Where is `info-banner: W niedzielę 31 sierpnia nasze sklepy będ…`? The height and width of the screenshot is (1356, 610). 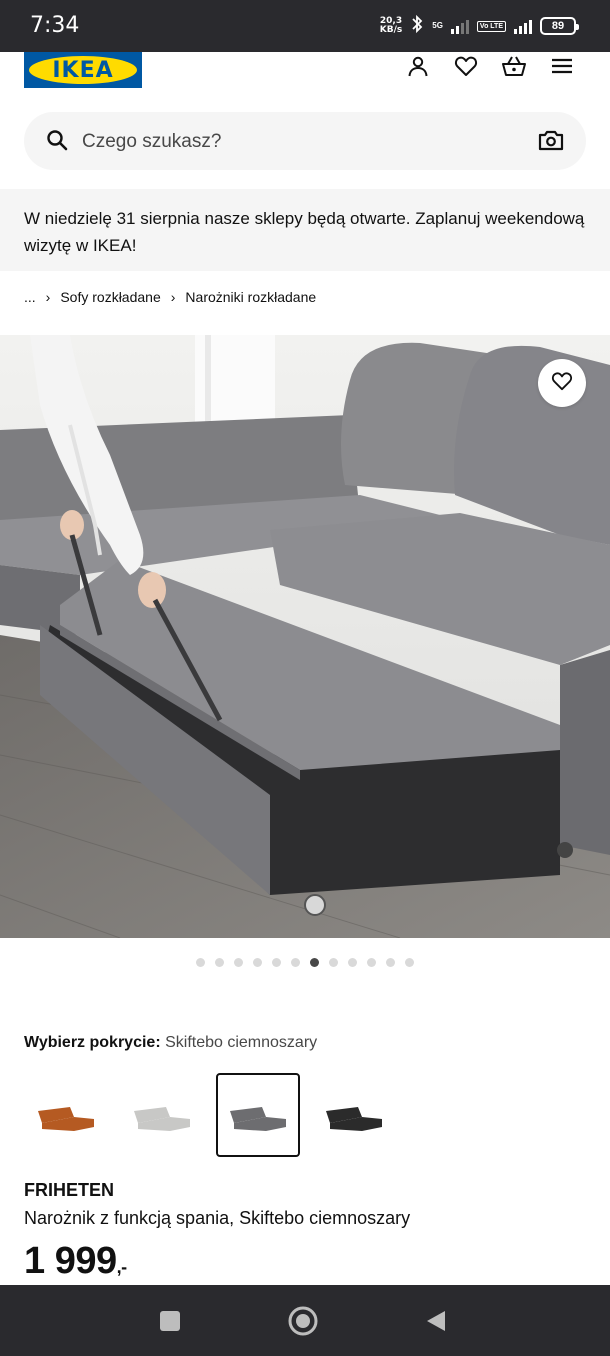
info-banner: W niedzielę 31 sierpnia nasze sklepy będ… is located at coordinates (305, 230).